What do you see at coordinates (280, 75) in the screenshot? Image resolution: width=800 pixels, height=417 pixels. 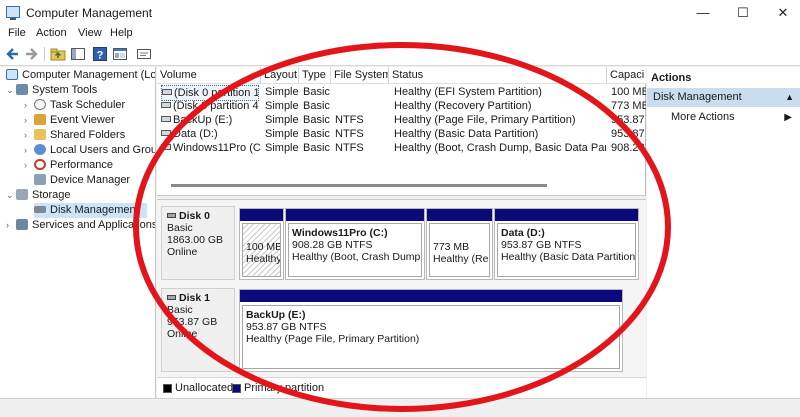 I see `column-header-layout: Layout` at bounding box center [280, 75].